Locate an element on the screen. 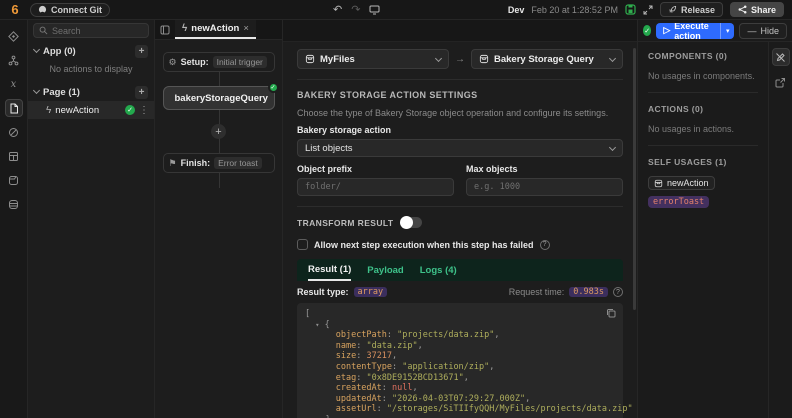  module-sidebar: x is located at coordinates (14, 219).